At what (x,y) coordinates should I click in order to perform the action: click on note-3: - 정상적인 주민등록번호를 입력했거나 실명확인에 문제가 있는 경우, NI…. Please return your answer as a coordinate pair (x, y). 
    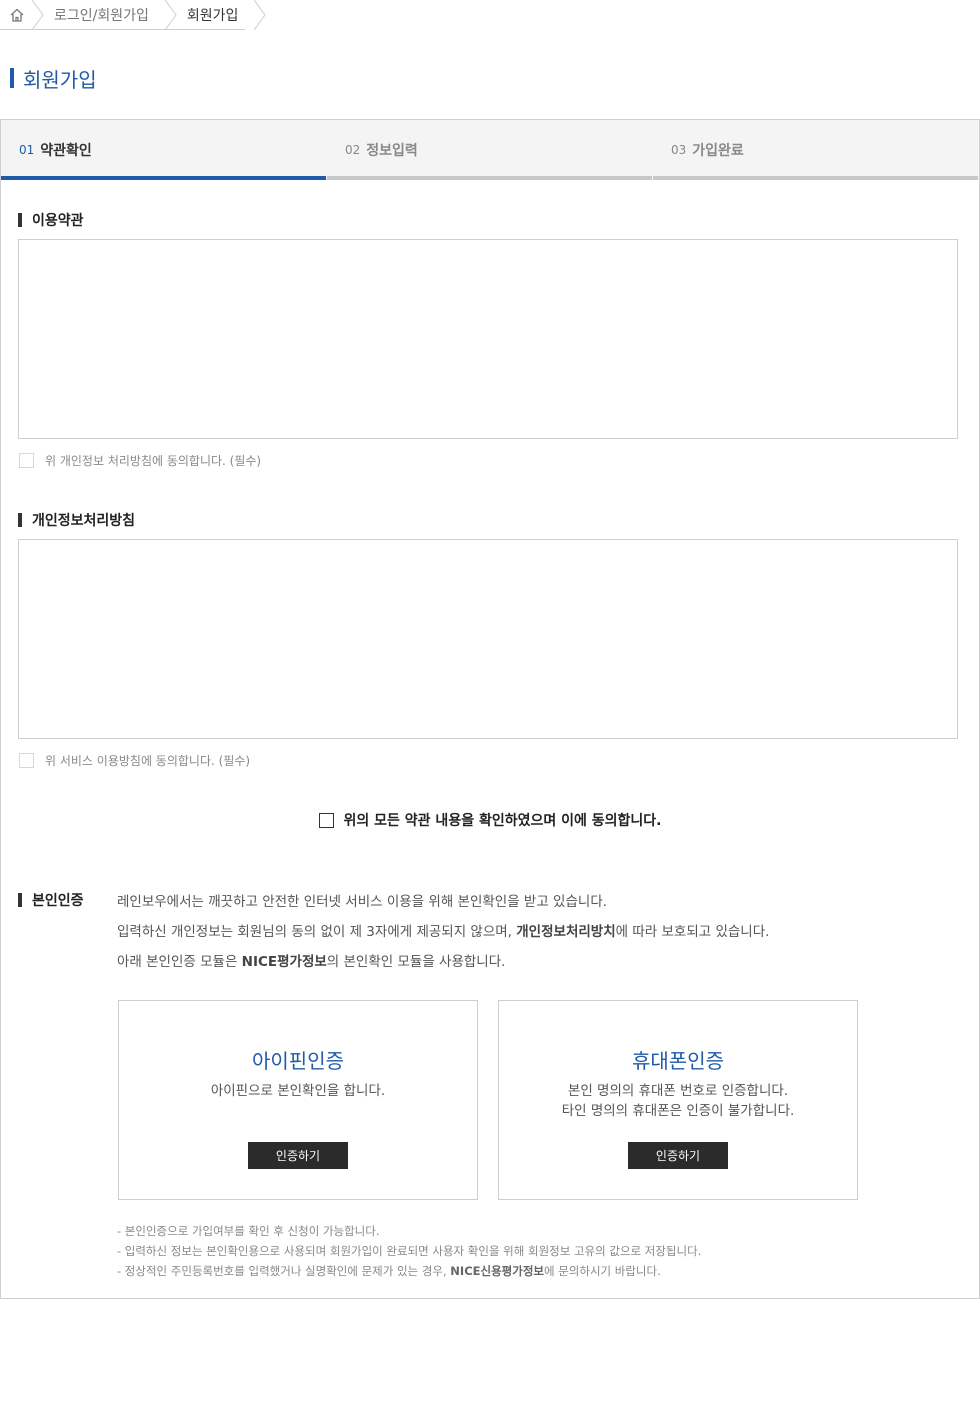
    Looking at the image, I should click on (409, 1271).